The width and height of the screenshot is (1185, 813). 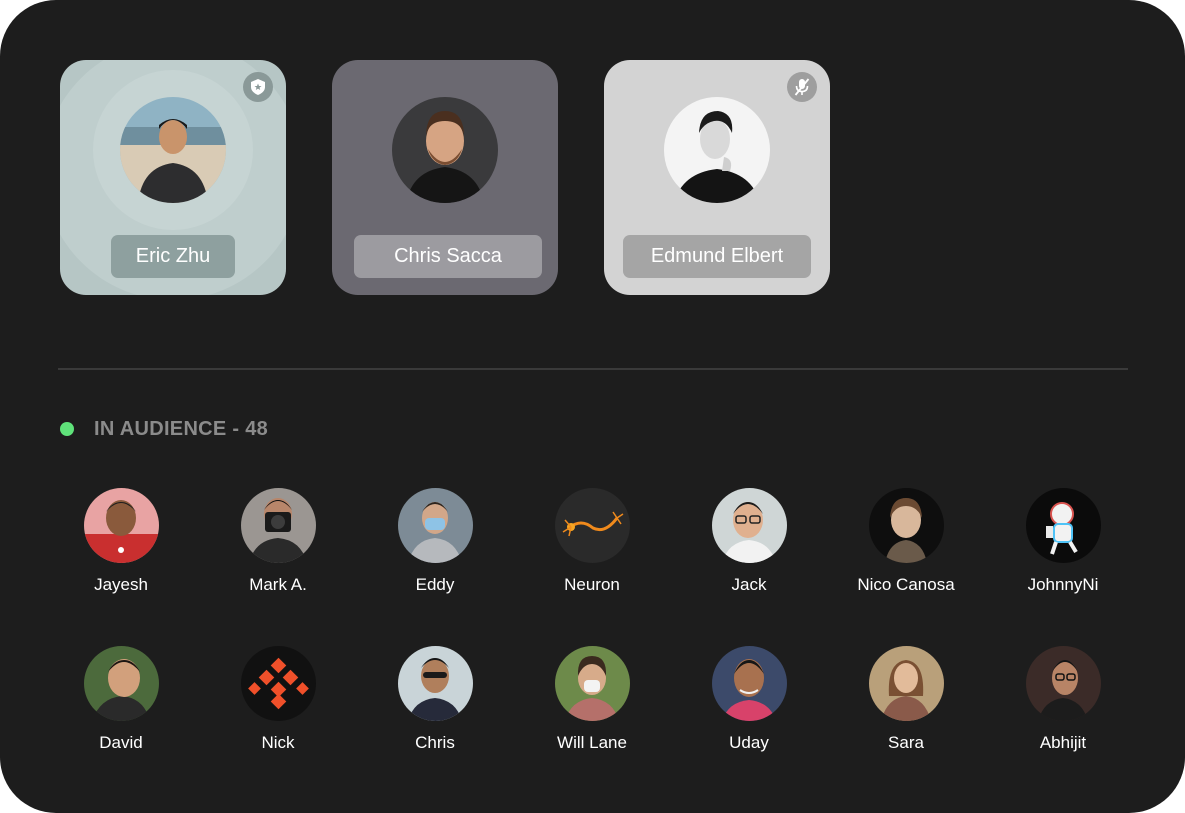 I want to click on moderator-badge, so click(x=258, y=87).